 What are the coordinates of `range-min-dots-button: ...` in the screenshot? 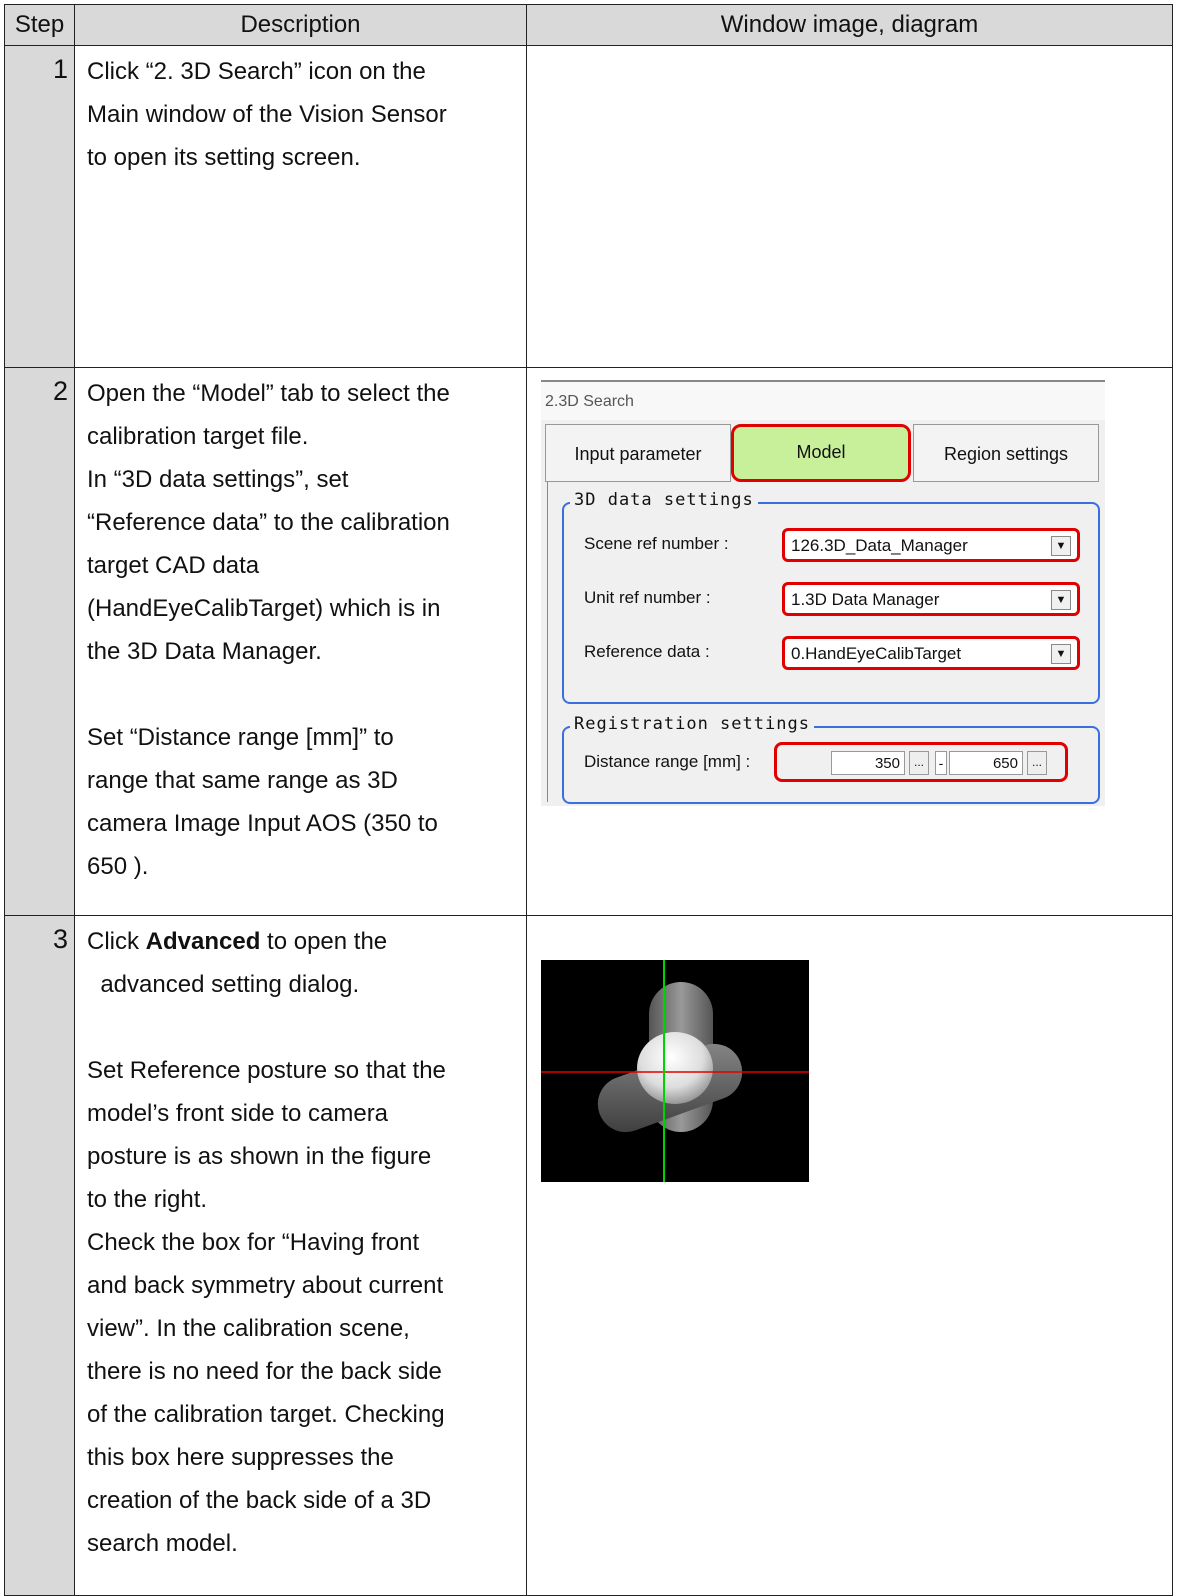 It's located at (919, 763).